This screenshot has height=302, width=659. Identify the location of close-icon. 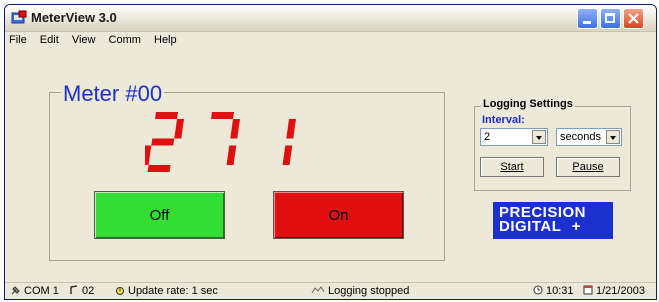
(633, 18).